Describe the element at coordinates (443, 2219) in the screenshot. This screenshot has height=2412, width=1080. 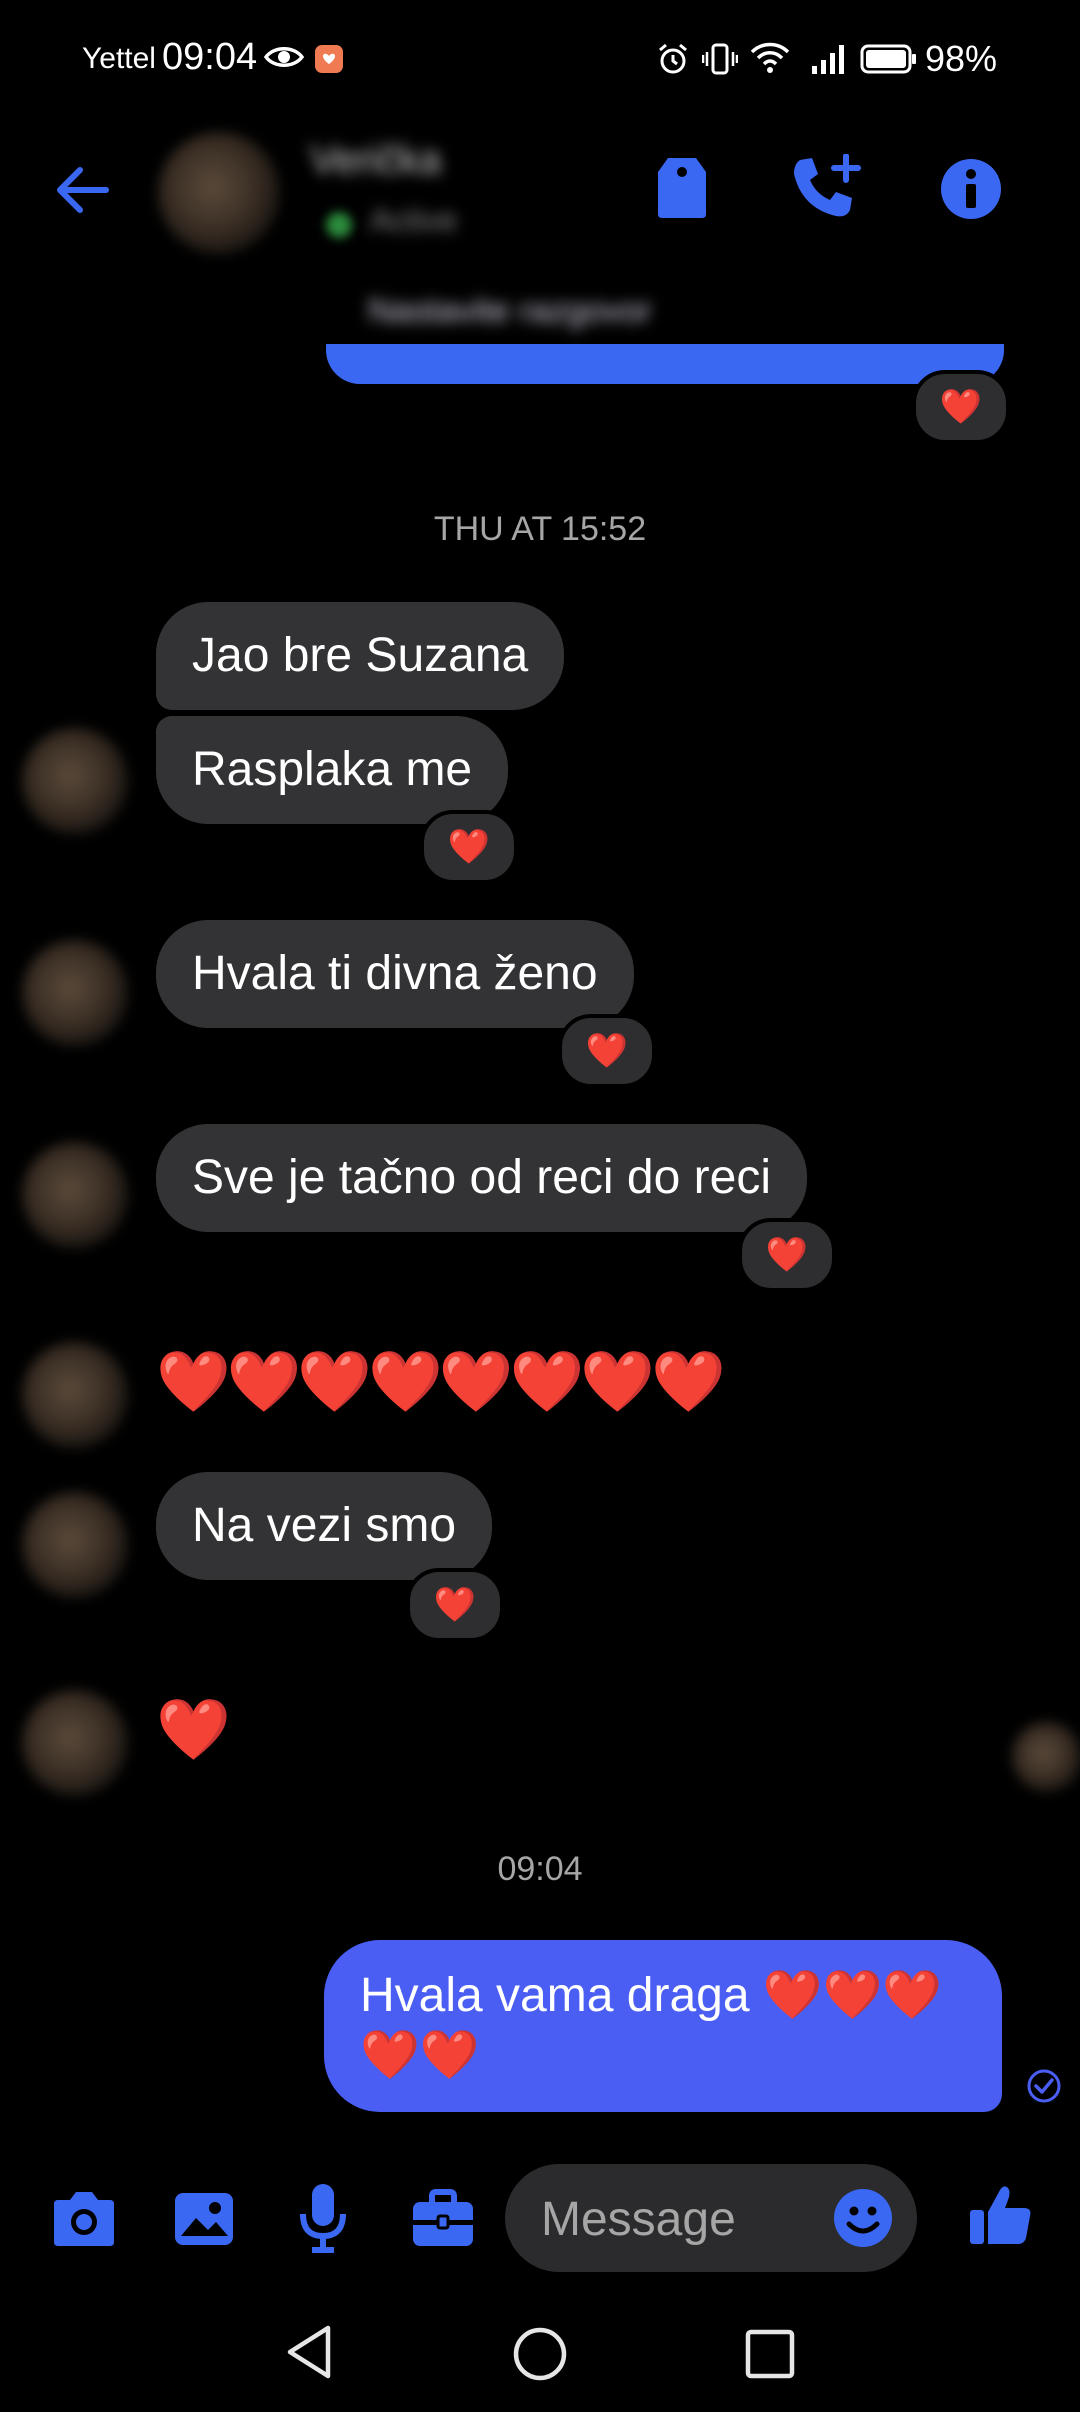
I see `briefcase-icon` at that location.